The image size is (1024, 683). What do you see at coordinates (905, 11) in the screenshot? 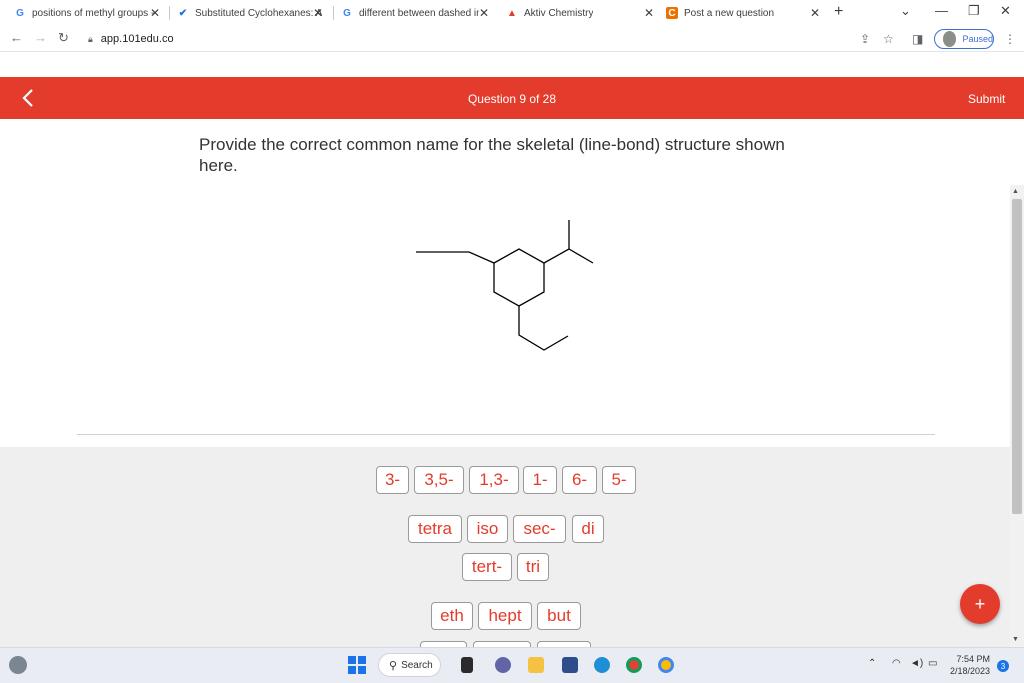
I see `tab-search-icon: ⌄` at bounding box center [905, 11].